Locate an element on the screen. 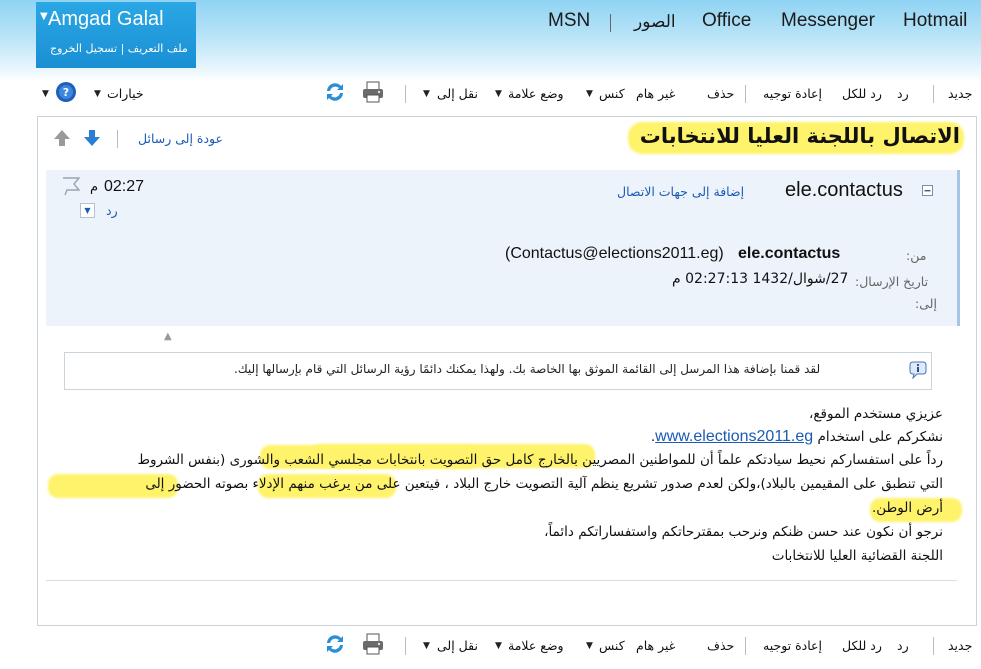  nav-msn: MSN is located at coordinates (569, 21).